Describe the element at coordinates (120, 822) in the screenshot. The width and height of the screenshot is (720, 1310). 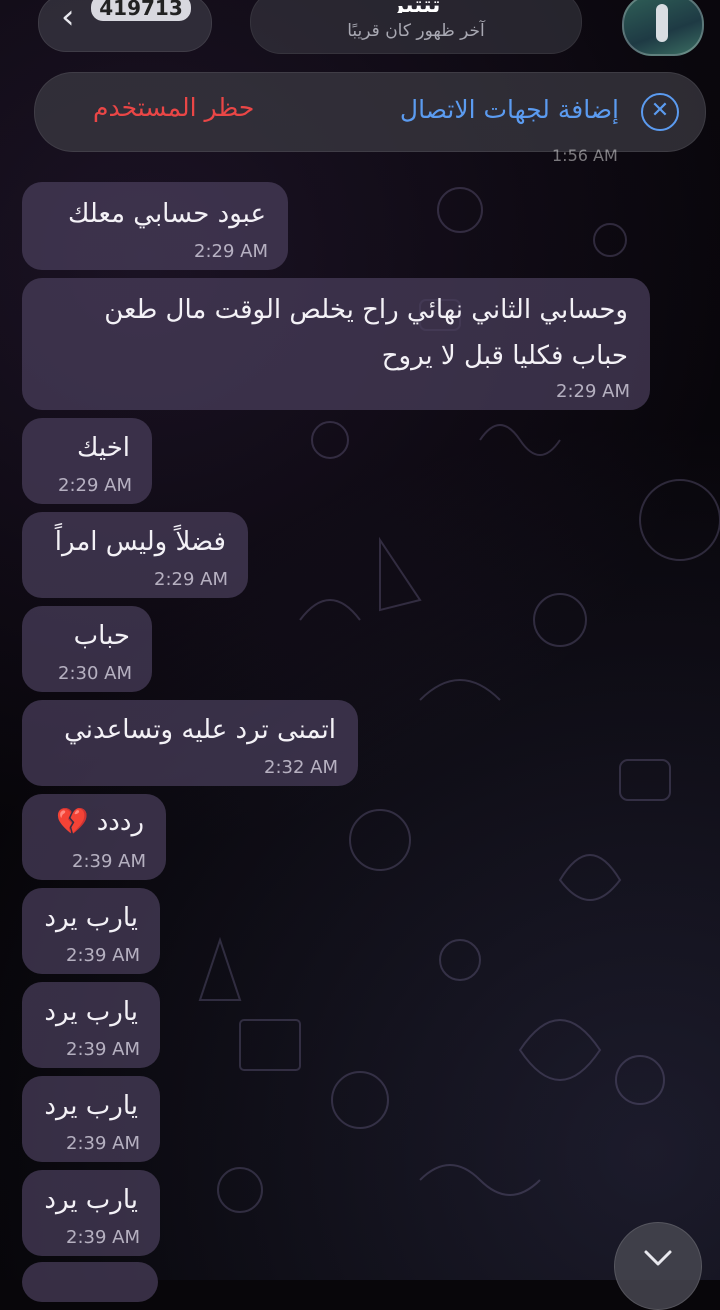
I see `message-text-body: رددد` at that location.